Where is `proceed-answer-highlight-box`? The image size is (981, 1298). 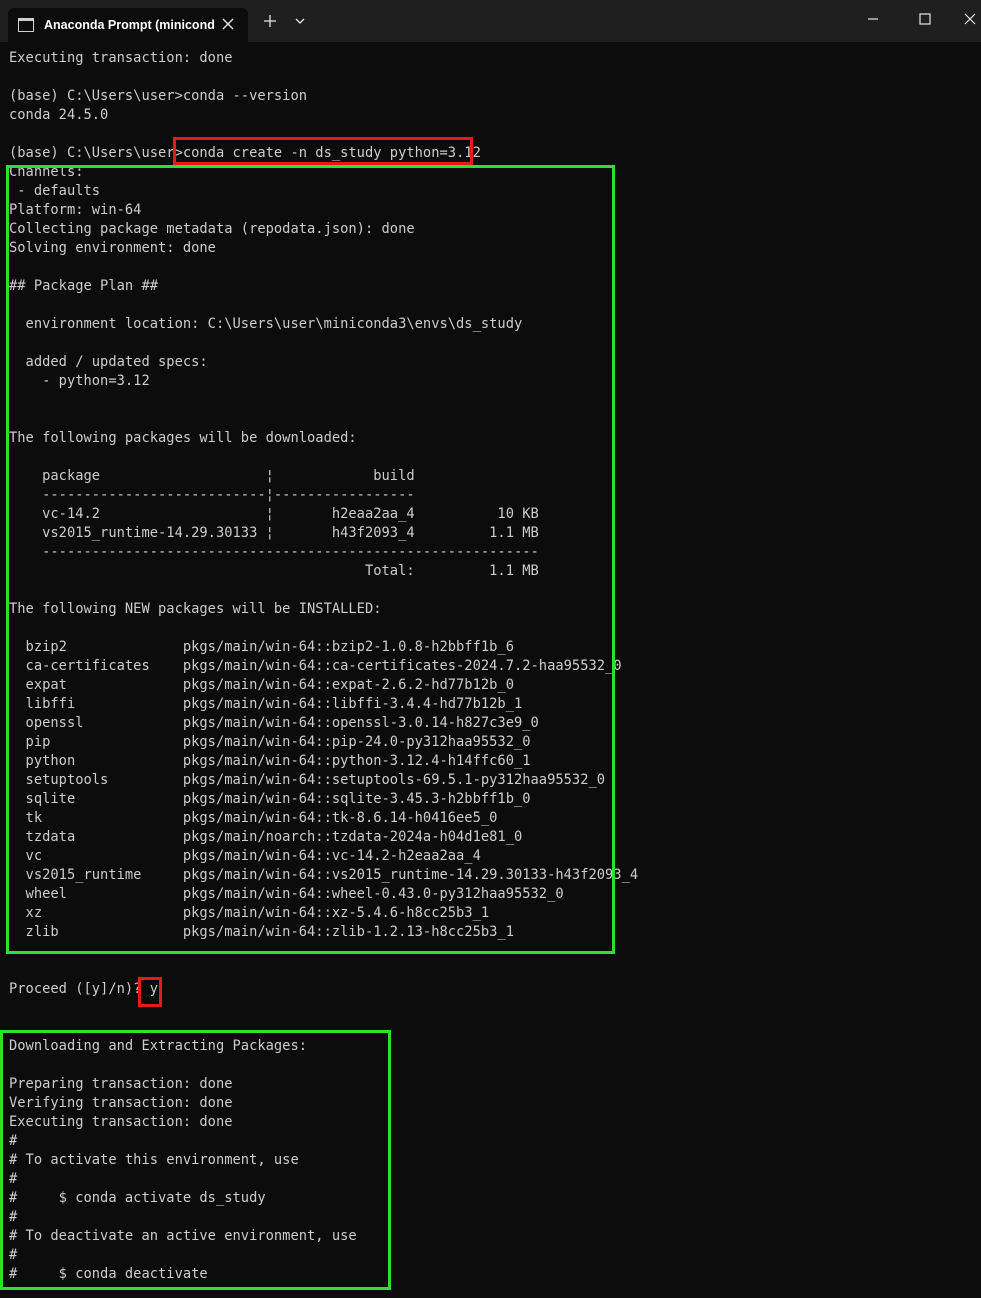
proceed-answer-highlight-box is located at coordinates (150, 992).